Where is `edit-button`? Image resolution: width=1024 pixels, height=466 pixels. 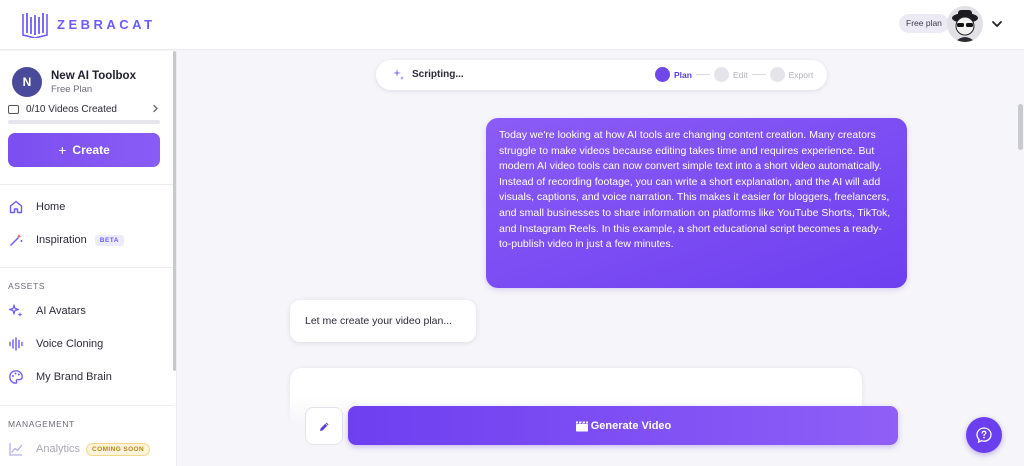 edit-button is located at coordinates (324, 426).